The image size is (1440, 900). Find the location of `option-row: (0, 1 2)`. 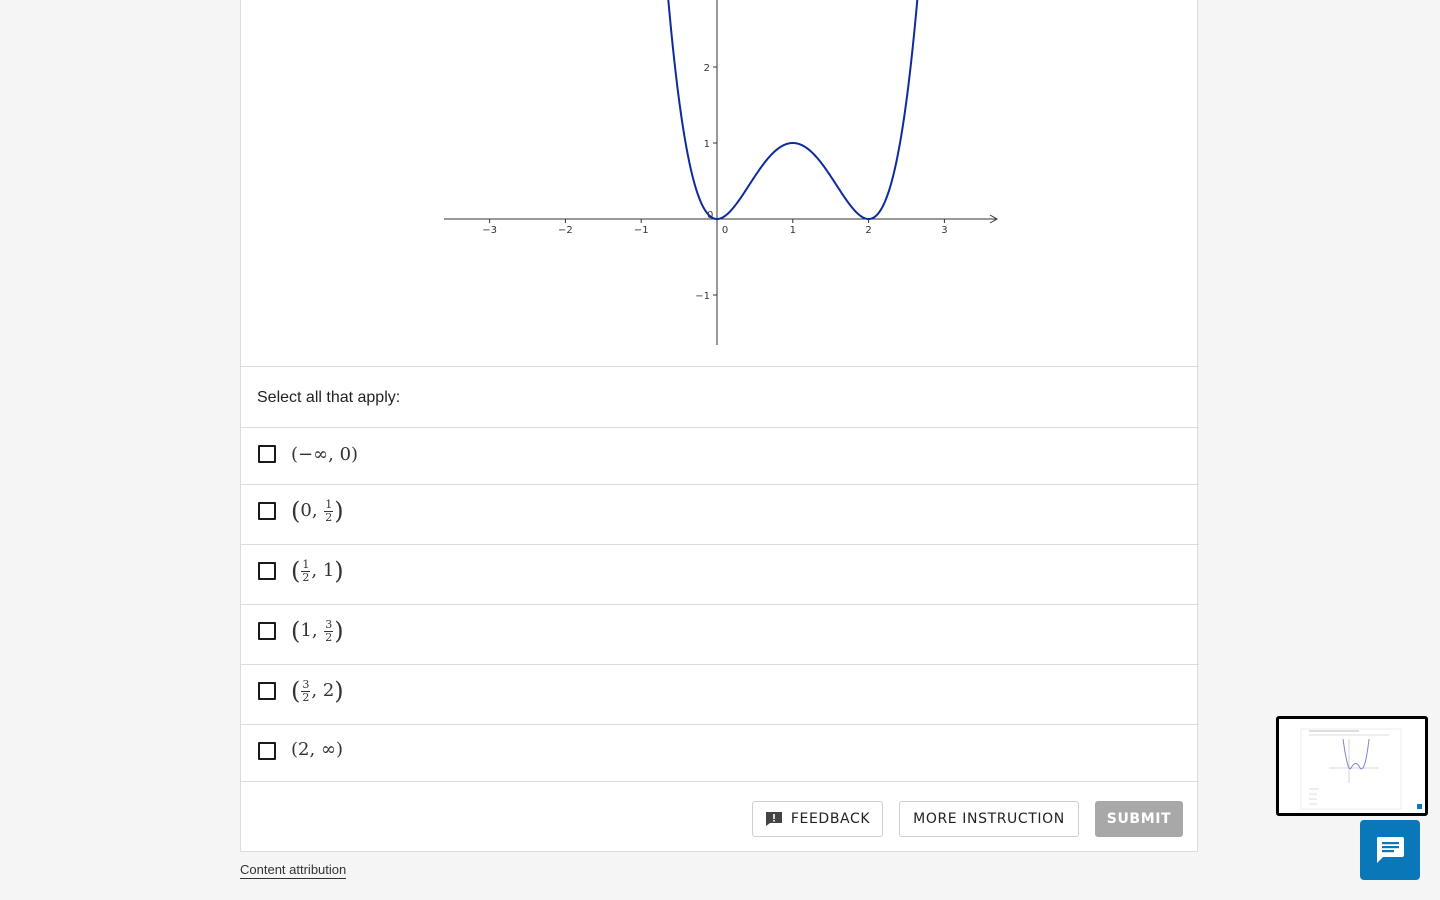

option-row: (0, 1 2) is located at coordinates (720, 514).